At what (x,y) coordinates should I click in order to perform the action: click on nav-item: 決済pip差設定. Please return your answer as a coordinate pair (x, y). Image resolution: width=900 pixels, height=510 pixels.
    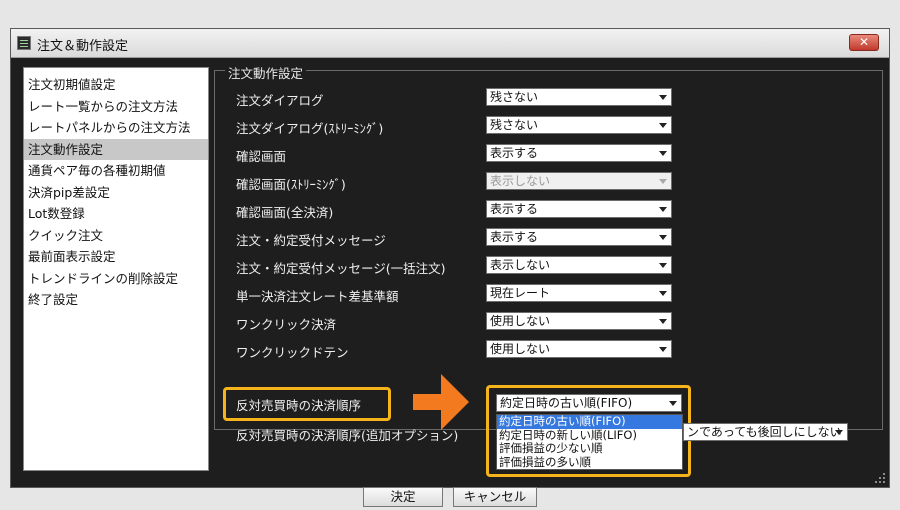
    Looking at the image, I should click on (116, 193).